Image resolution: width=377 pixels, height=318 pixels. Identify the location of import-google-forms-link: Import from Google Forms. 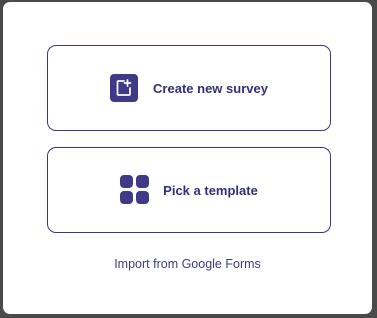
(187, 264).